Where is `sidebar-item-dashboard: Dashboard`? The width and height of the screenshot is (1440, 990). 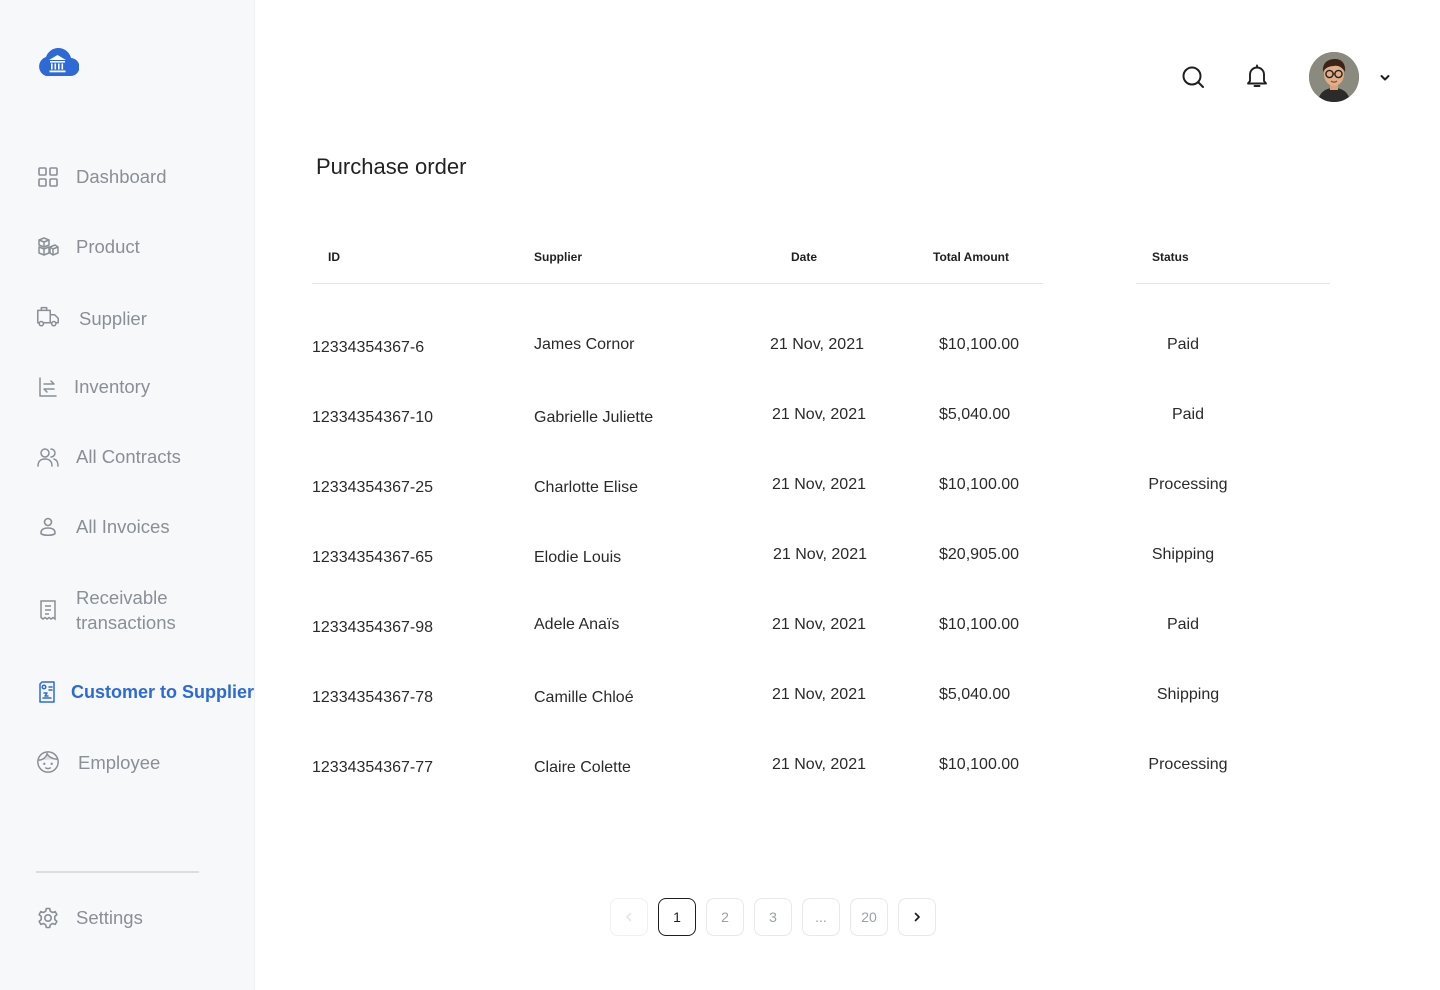 sidebar-item-dashboard: Dashboard is located at coordinates (101, 177).